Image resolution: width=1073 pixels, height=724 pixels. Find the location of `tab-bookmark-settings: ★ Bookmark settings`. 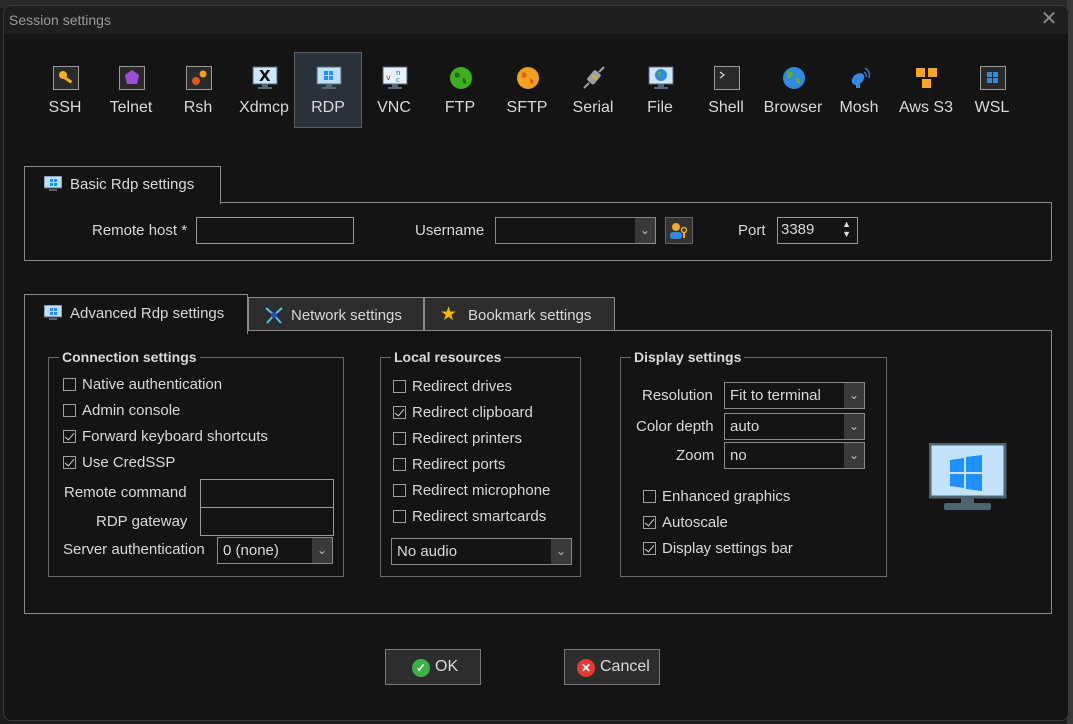

tab-bookmark-settings: ★ Bookmark settings is located at coordinates (519, 314).